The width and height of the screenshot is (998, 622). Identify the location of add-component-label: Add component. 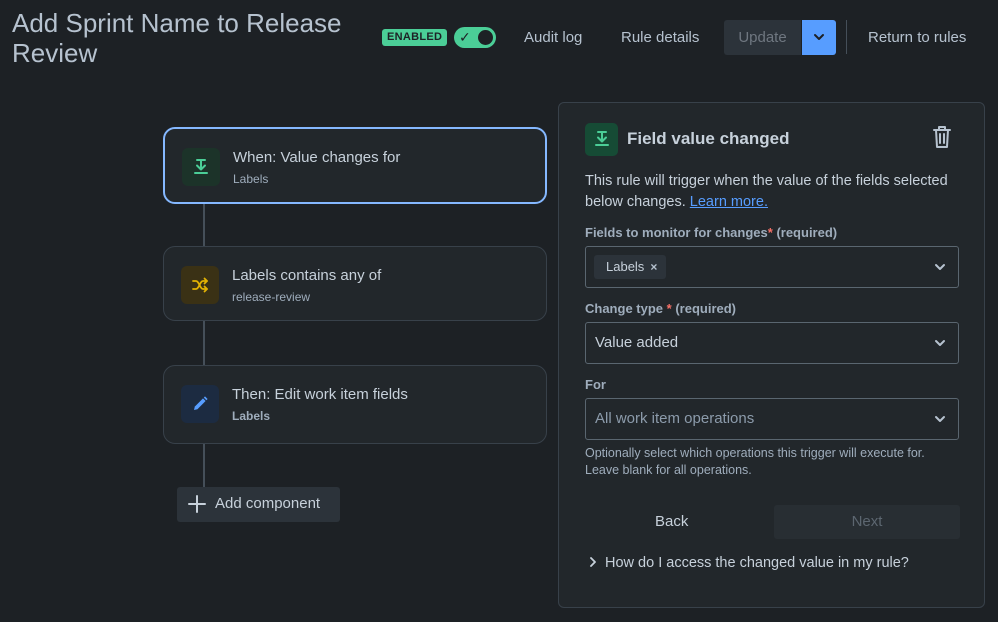
(268, 503).